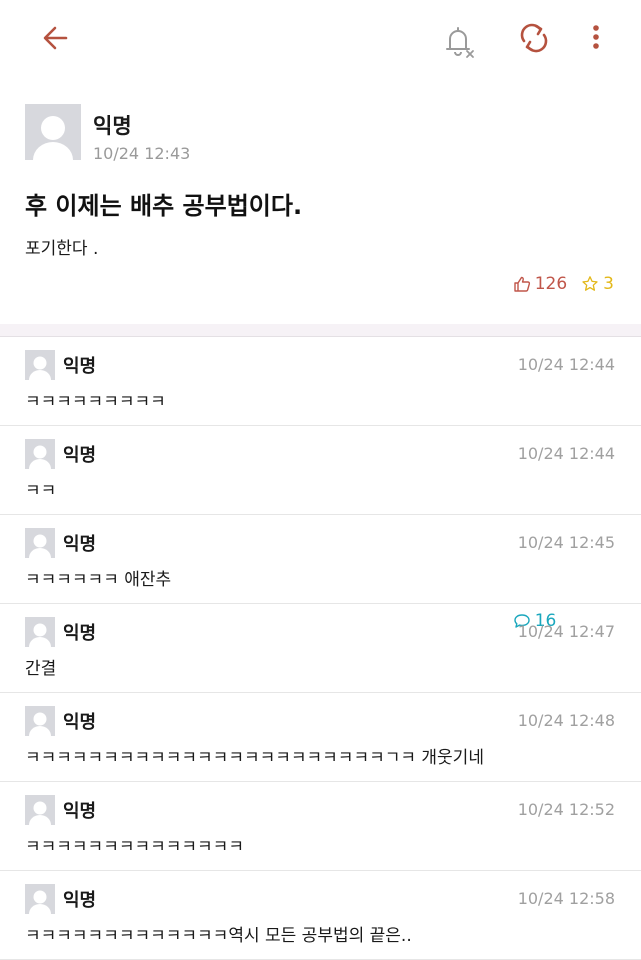 This screenshot has height=960, width=641. I want to click on like-count: 126, so click(540, 284).